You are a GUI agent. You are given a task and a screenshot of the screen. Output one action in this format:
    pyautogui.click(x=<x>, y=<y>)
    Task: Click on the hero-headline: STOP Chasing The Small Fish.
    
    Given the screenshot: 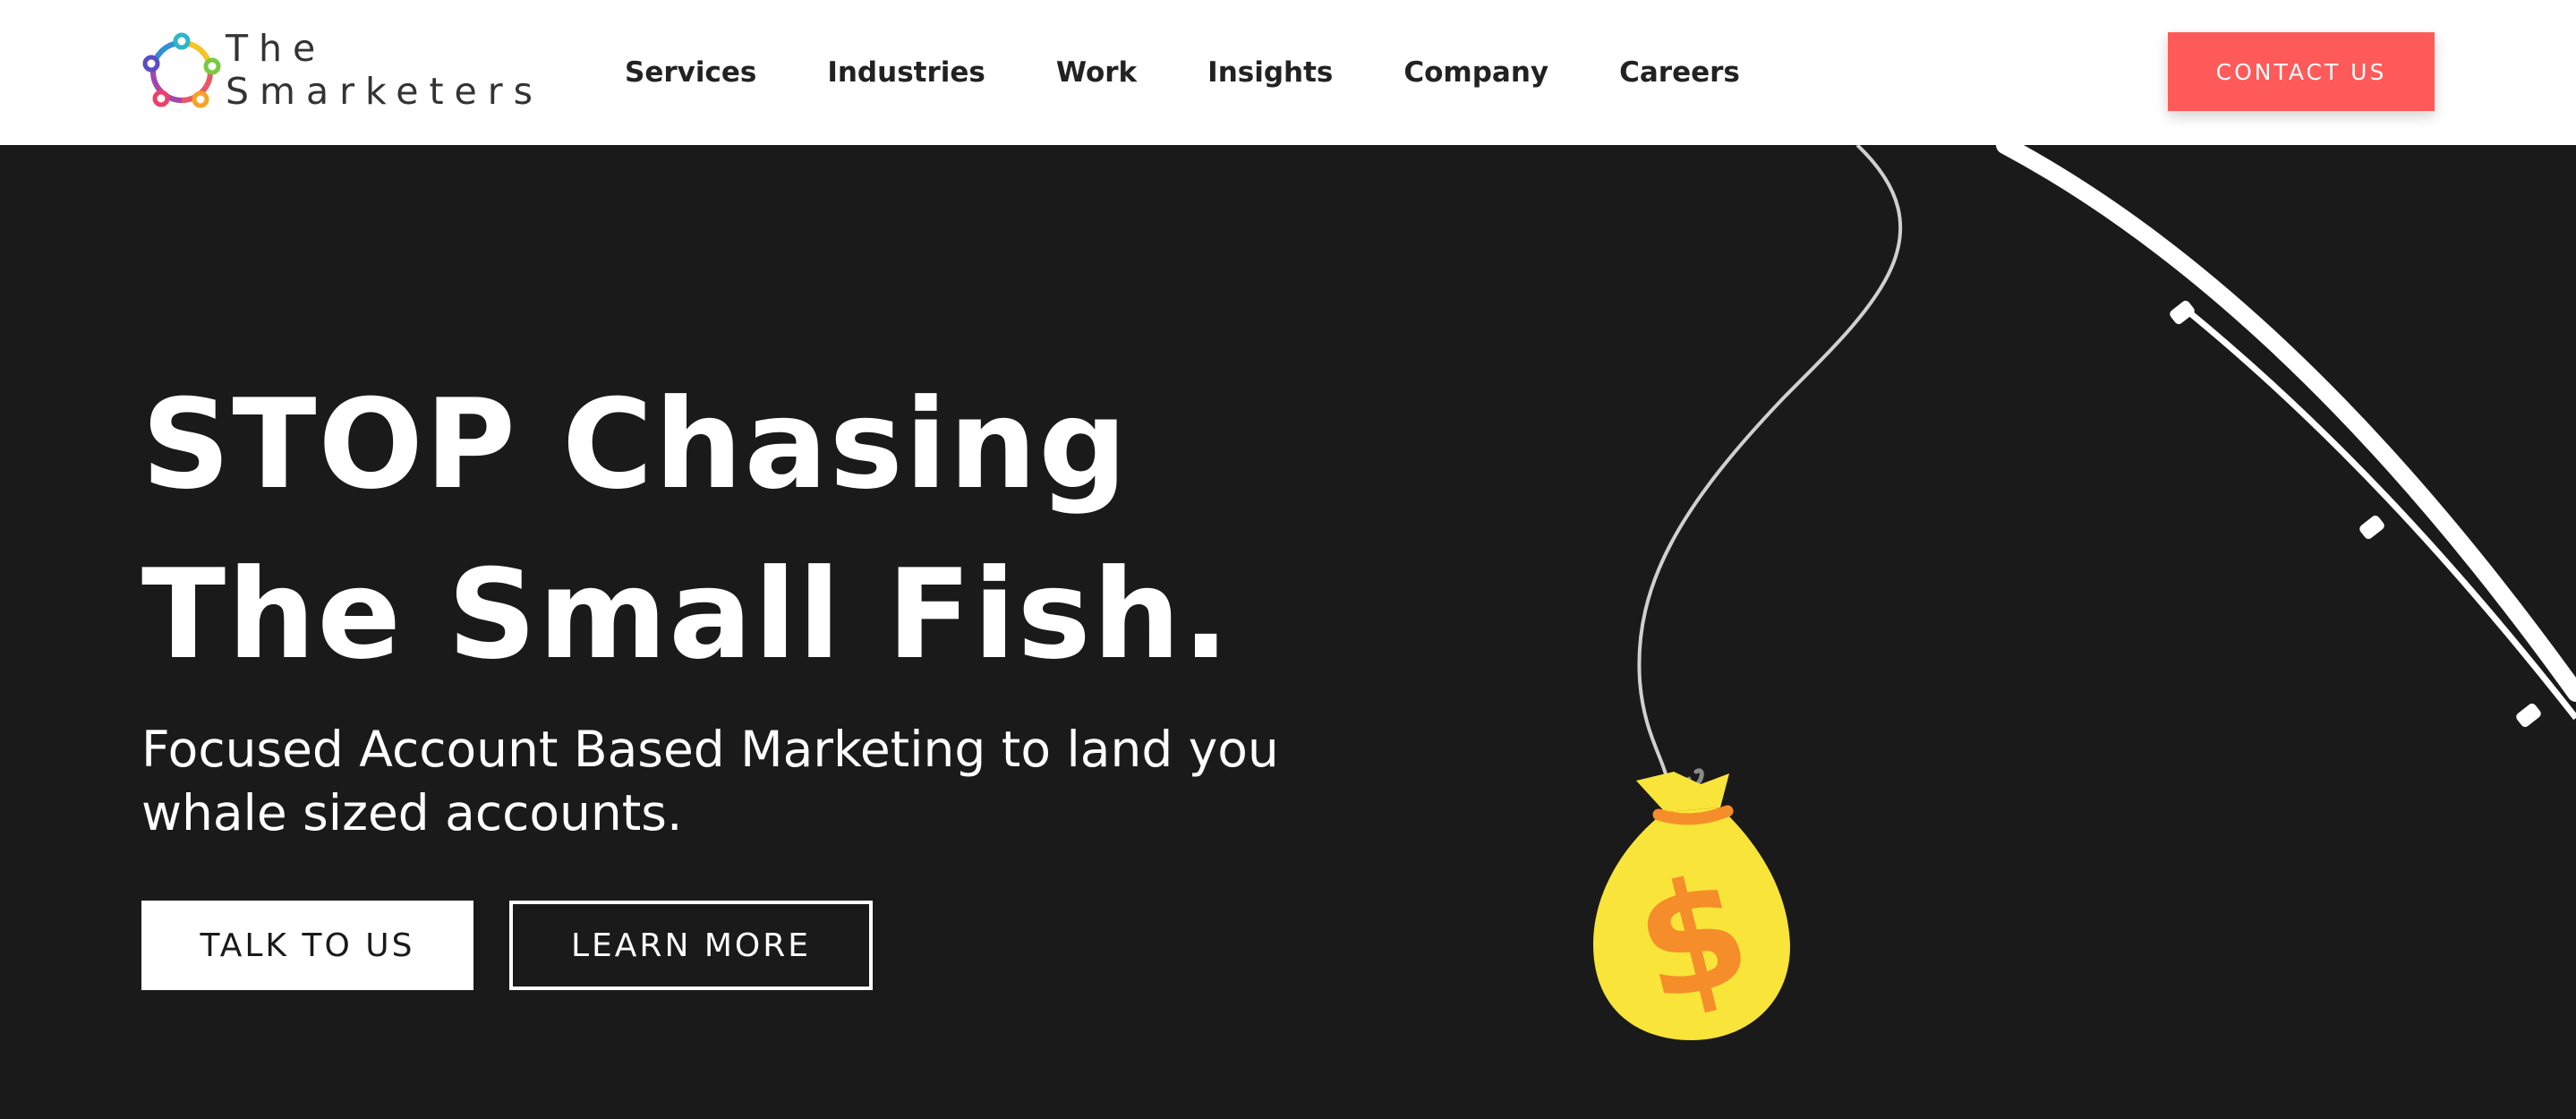 What is the action you would take?
    pyautogui.click(x=686, y=530)
    